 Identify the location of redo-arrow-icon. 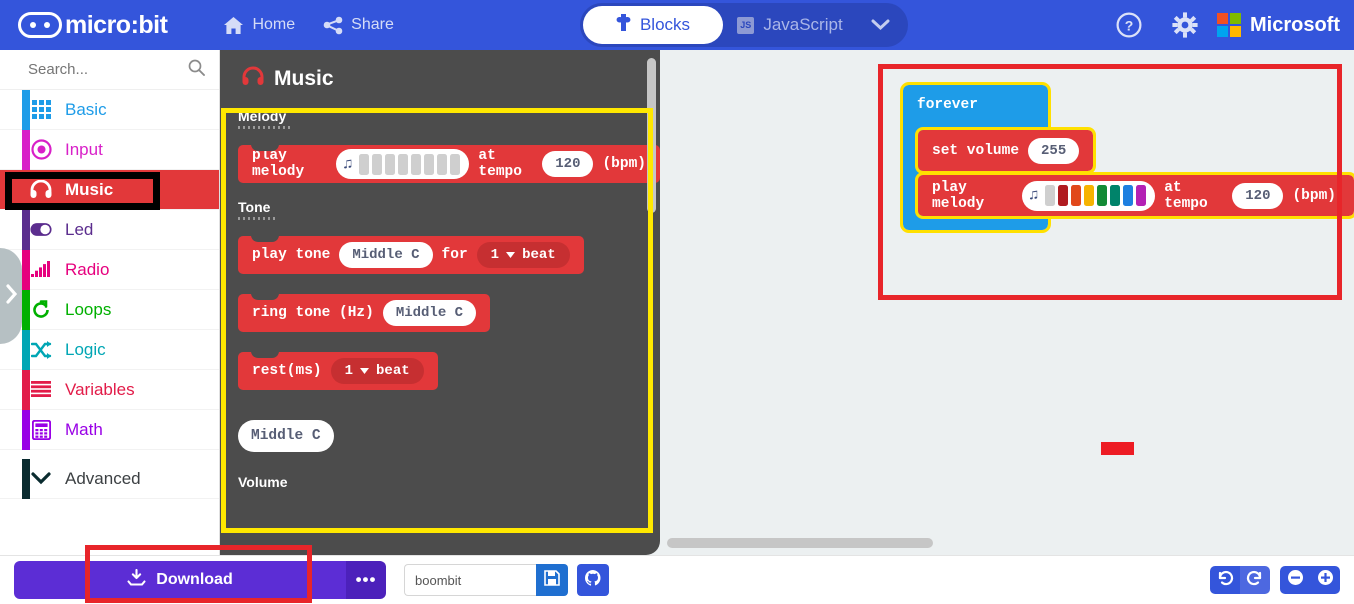
(1255, 580).